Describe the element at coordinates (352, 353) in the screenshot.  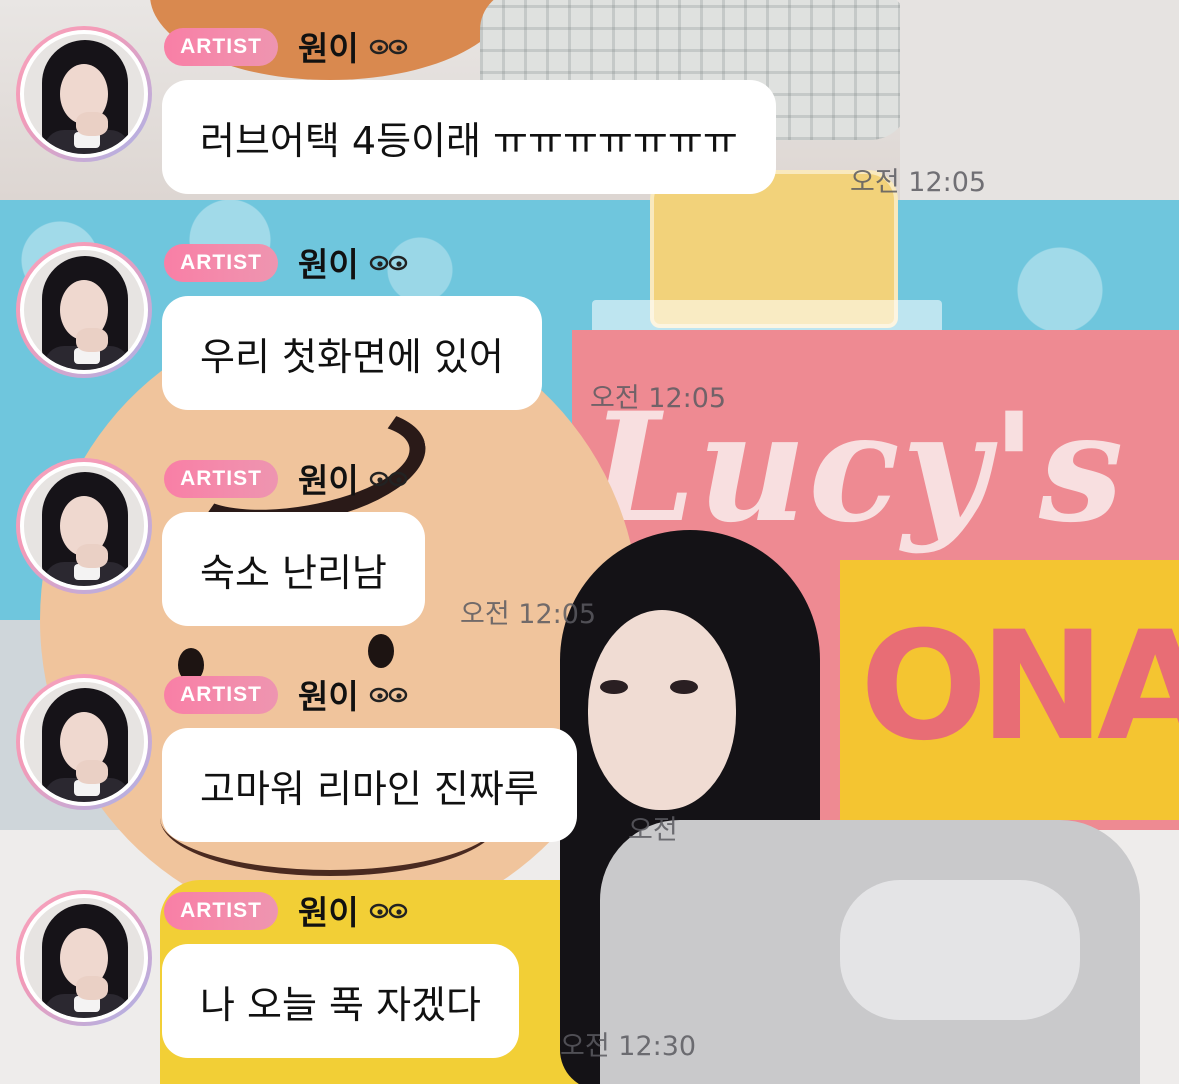
I see `message-bubble: 우리 첫화면에 있어` at that location.